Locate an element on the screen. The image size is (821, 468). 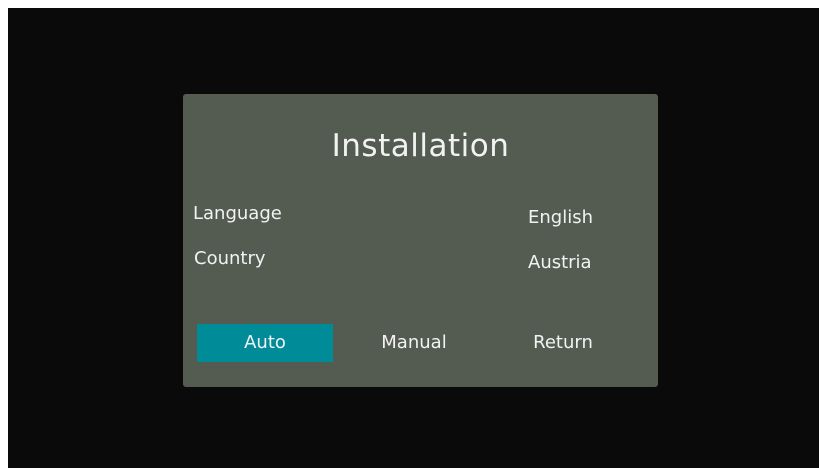
auto-button: Auto is located at coordinates (265, 343).